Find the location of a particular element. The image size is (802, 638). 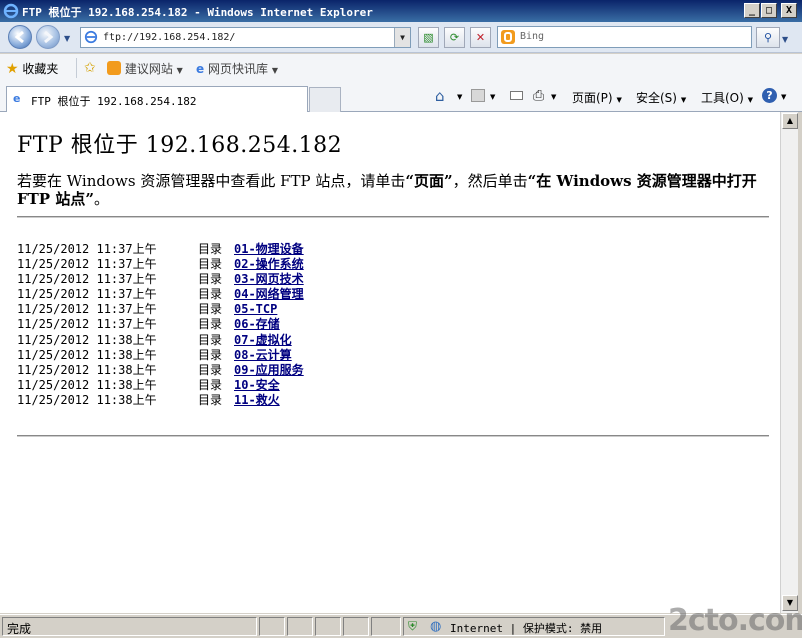

search-box: Bing is located at coordinates (624, 37).